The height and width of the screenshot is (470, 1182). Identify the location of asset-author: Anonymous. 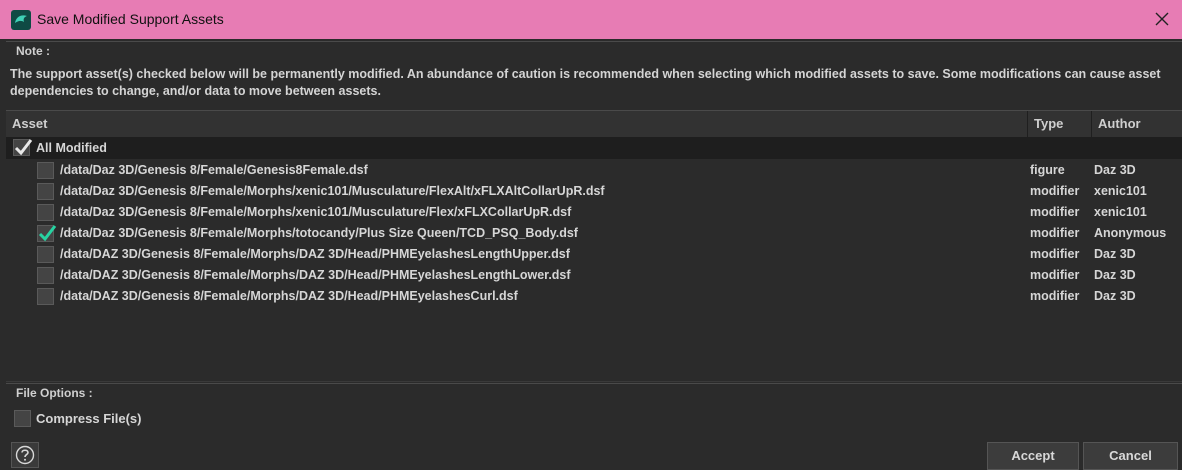
(1130, 233).